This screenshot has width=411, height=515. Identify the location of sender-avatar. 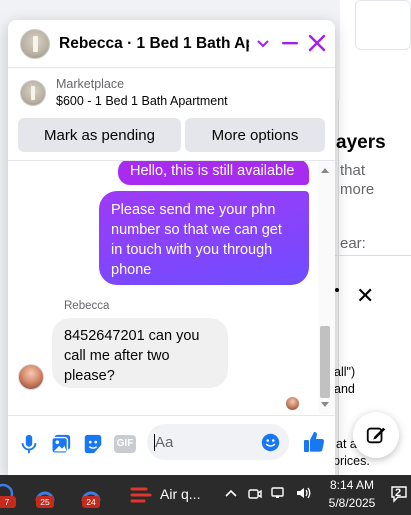
(31, 377).